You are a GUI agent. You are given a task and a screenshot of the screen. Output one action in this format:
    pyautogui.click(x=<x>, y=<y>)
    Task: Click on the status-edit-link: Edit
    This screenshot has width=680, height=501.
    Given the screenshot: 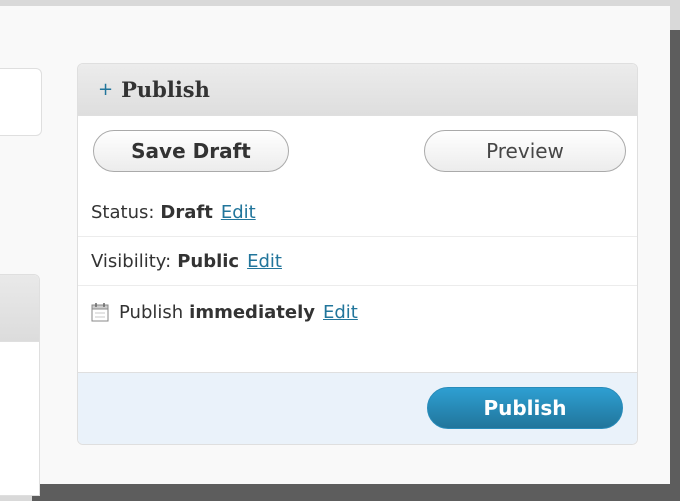 What is the action you would take?
    pyautogui.click(x=238, y=212)
    